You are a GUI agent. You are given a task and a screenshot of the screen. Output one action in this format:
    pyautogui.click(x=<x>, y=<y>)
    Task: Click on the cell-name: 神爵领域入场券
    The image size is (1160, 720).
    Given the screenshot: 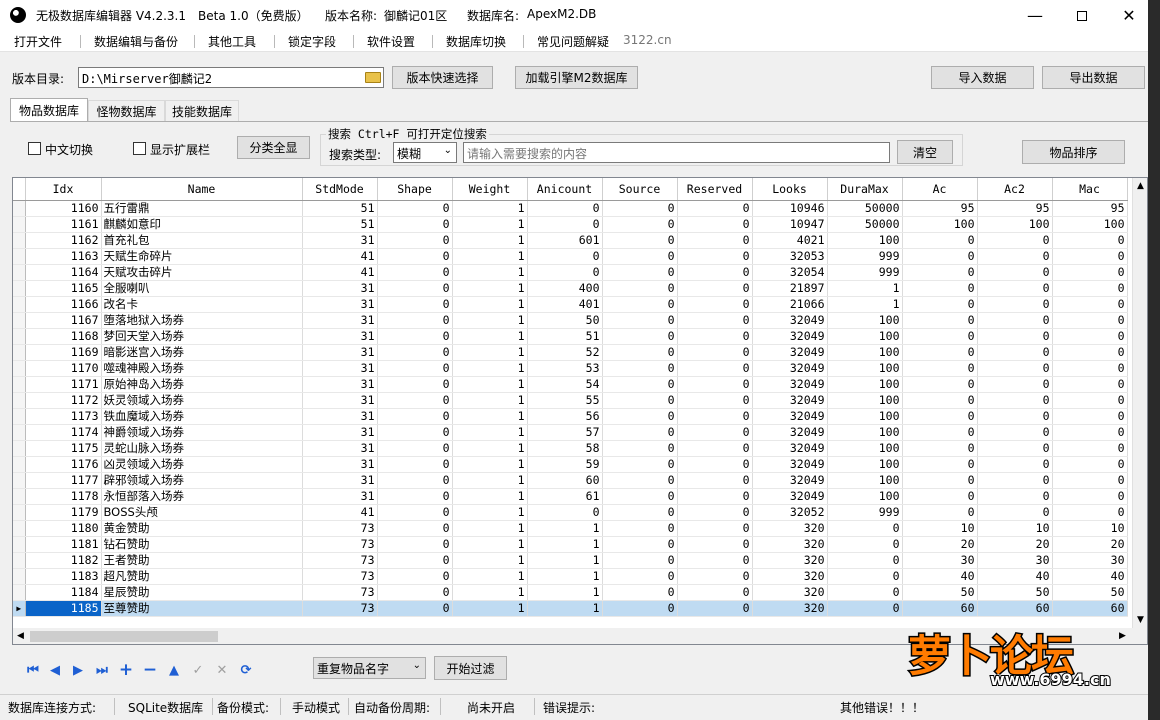 What is the action you would take?
    pyautogui.click(x=202, y=432)
    